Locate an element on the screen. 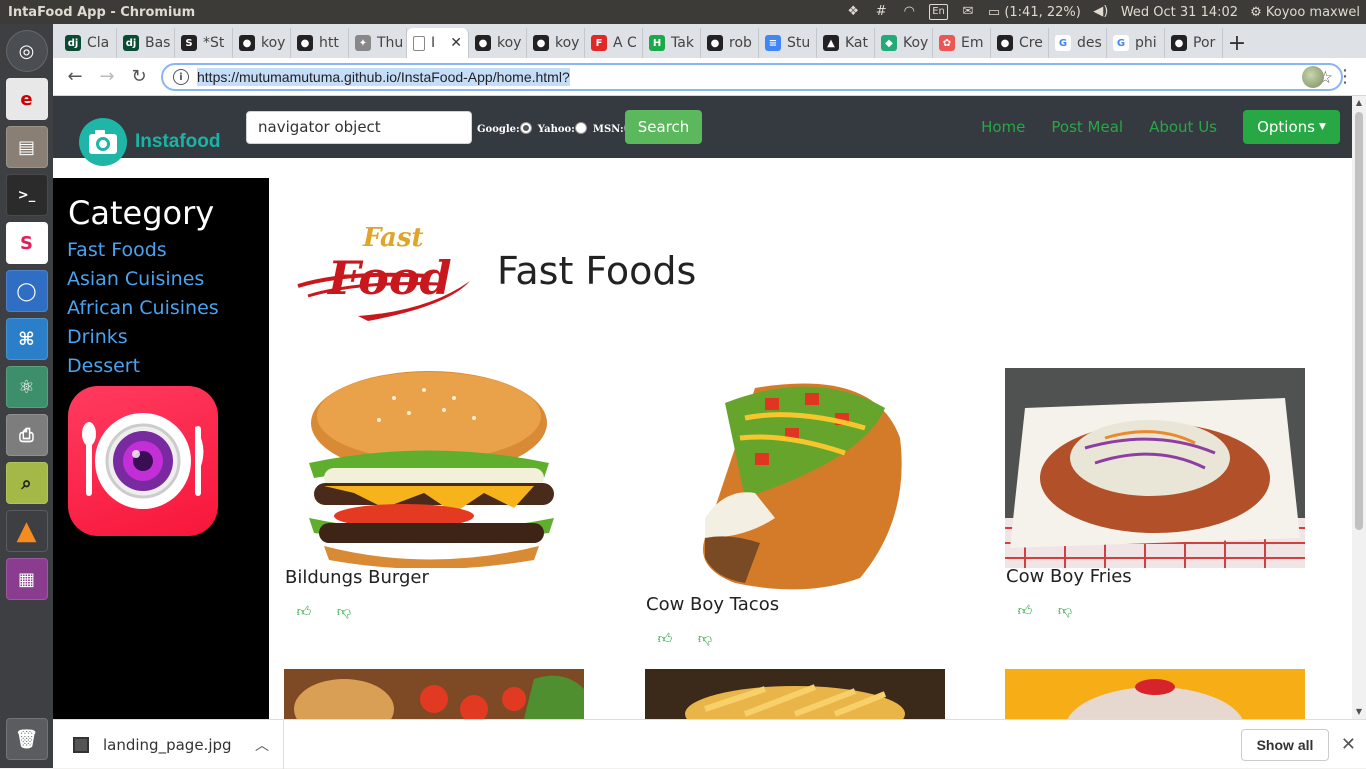  chevron-up-icon: ︿ is located at coordinates (262, 745).